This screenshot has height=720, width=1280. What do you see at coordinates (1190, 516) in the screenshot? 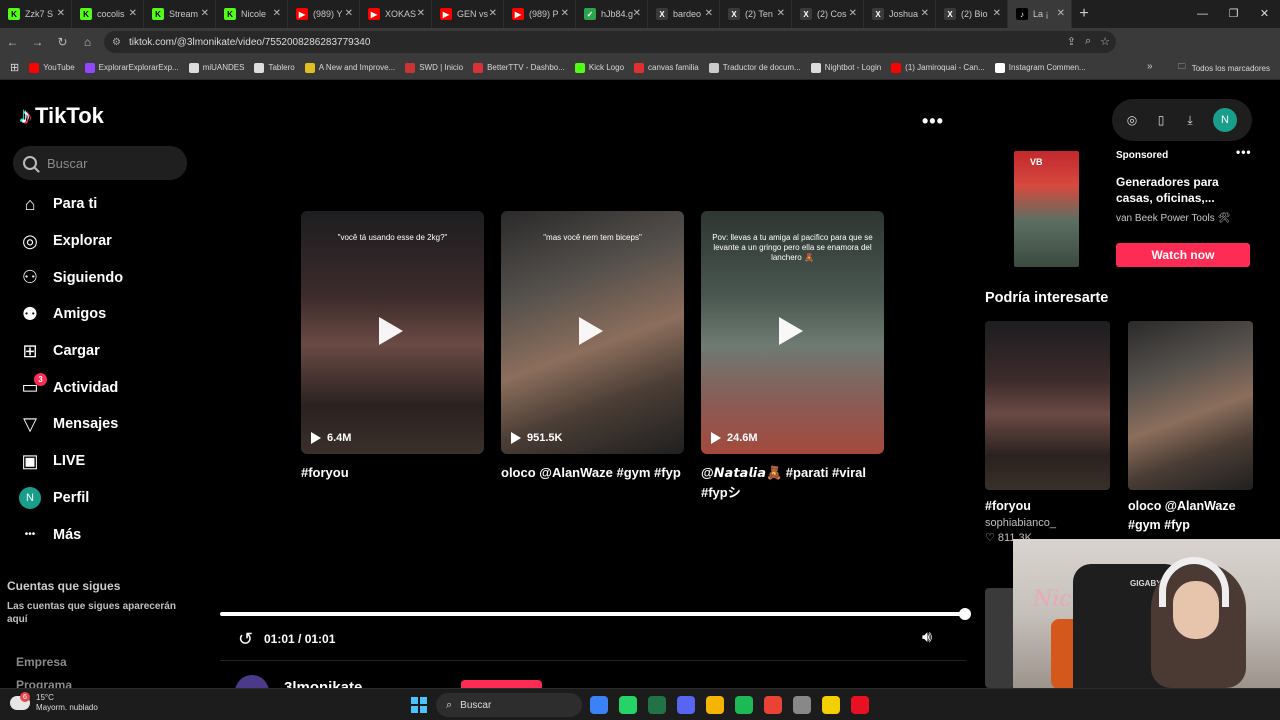
I see `recommended-title: oloco @AlanWaze #gym #fyp` at bounding box center [1190, 516].